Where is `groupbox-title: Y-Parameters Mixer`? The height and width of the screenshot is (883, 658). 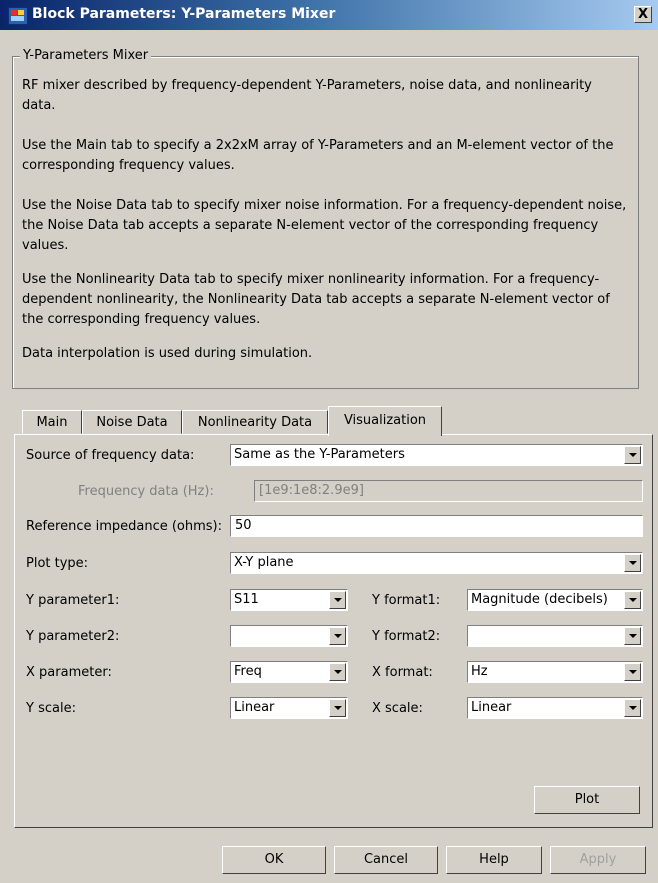 groupbox-title: Y-Parameters Mixer is located at coordinates (86, 55).